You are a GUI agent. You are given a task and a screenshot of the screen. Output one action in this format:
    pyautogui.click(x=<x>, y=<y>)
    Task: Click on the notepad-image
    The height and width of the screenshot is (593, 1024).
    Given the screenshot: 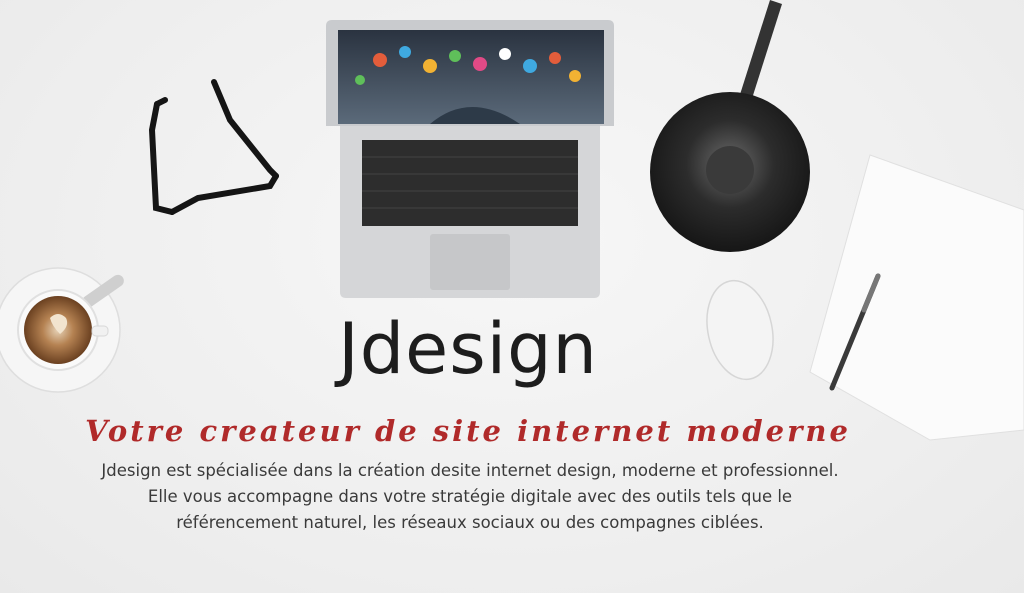 What is the action you would take?
    pyautogui.click(x=916, y=297)
    